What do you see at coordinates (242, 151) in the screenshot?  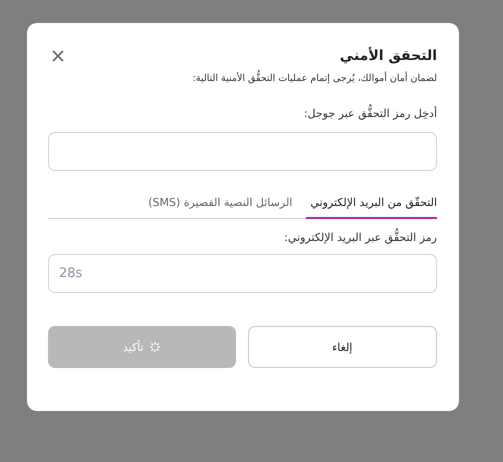 I see `input-field` at bounding box center [242, 151].